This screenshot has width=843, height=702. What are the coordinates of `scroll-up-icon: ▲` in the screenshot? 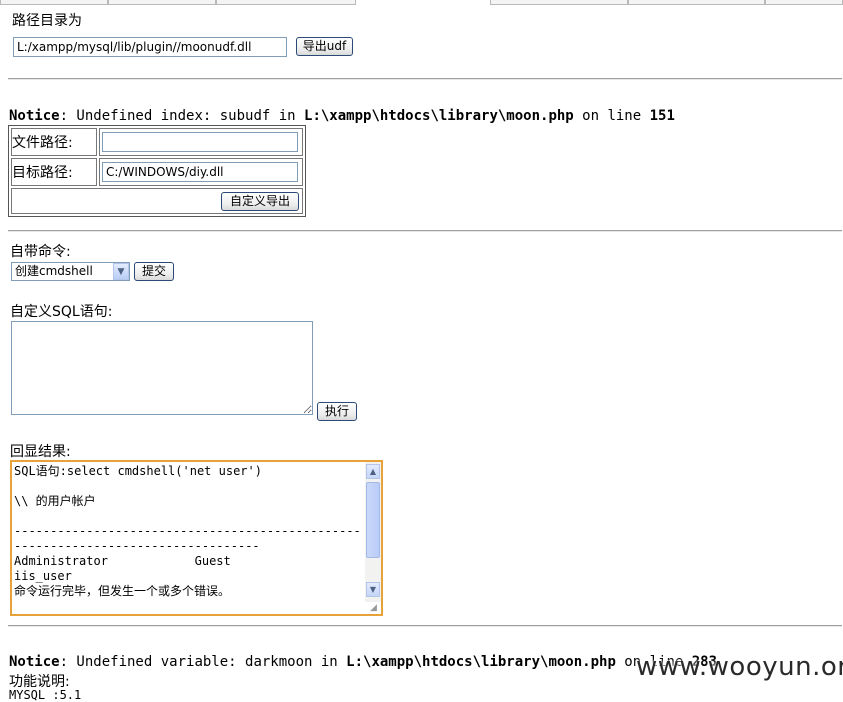 It's located at (373, 471).